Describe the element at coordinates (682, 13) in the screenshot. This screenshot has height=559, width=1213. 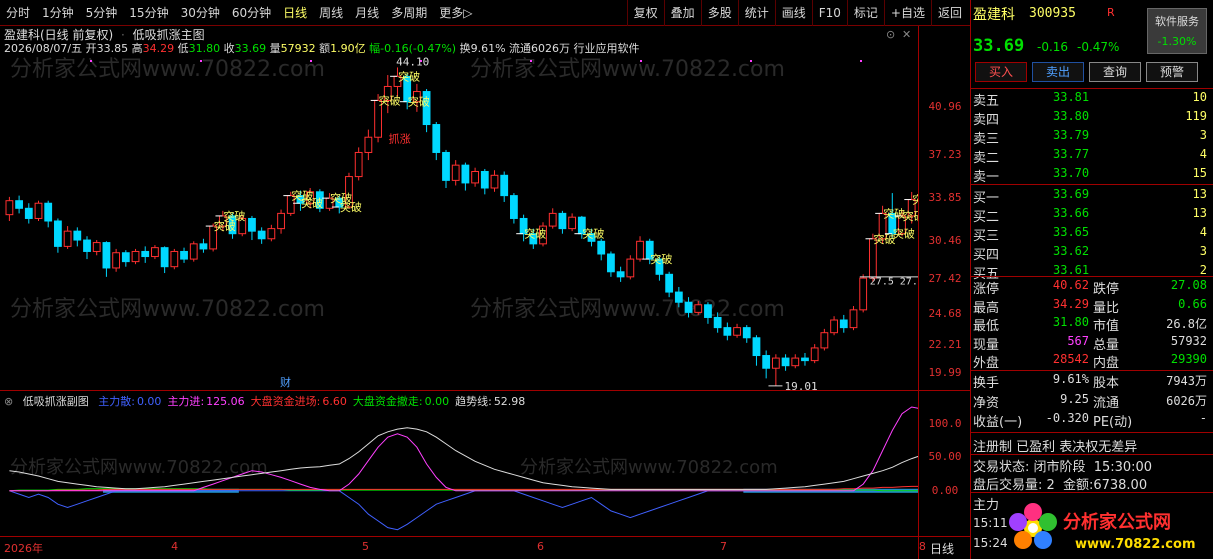
I see `toolbar-action-button: 叠加` at that location.